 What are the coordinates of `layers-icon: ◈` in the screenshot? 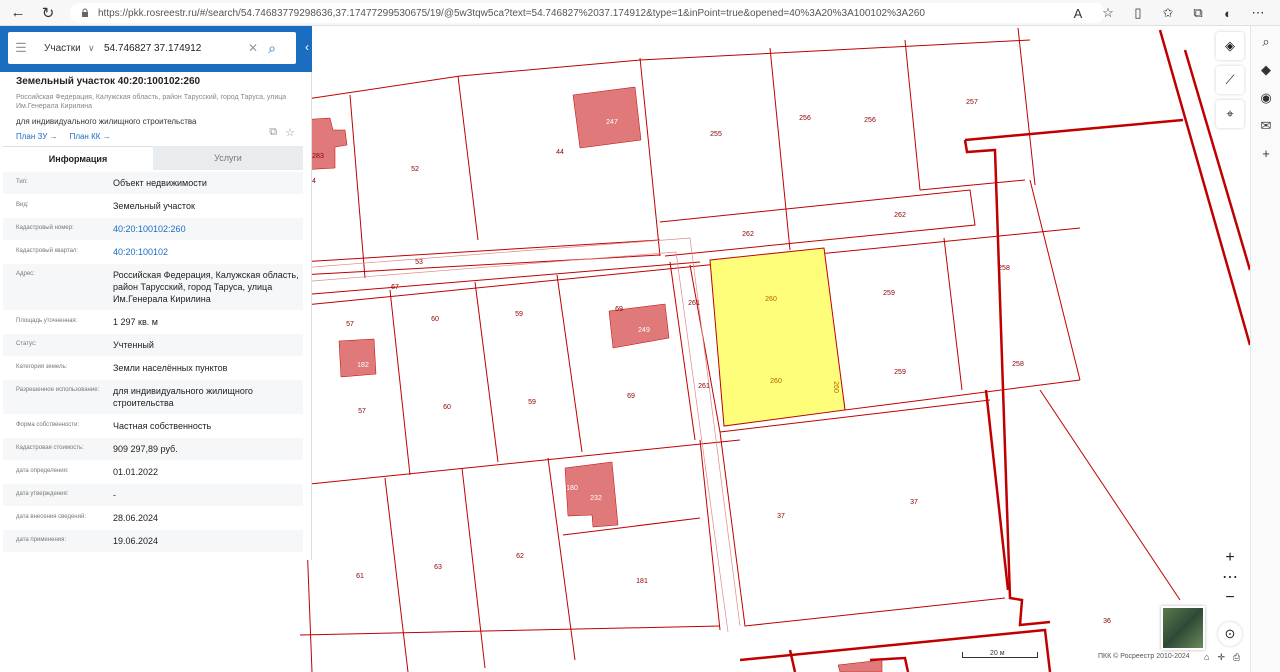 It's located at (1230, 46).